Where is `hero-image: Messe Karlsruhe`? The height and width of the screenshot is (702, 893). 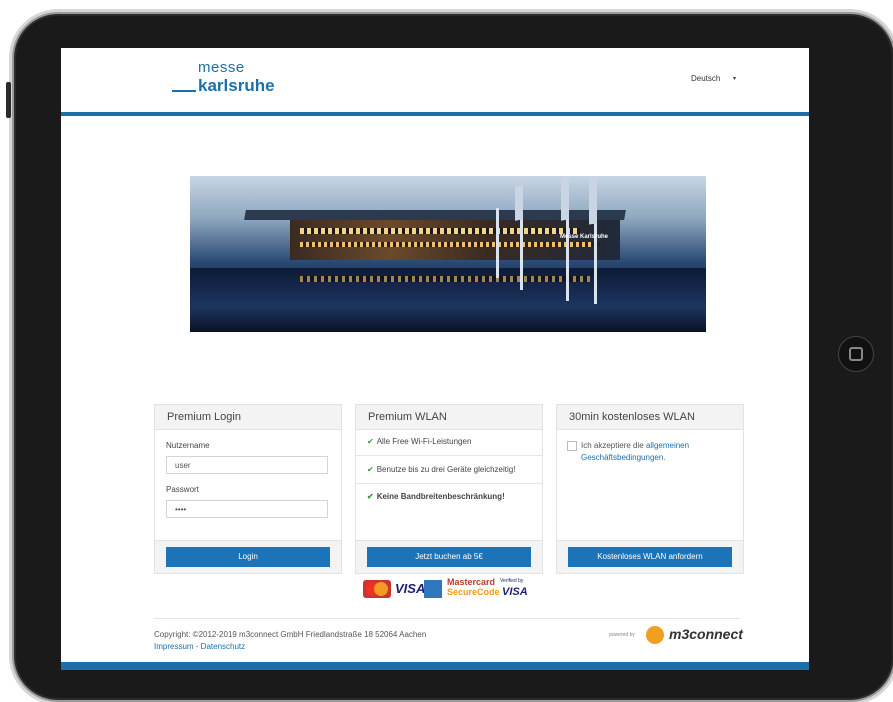
hero-image: Messe Karlsruhe is located at coordinates (448, 254).